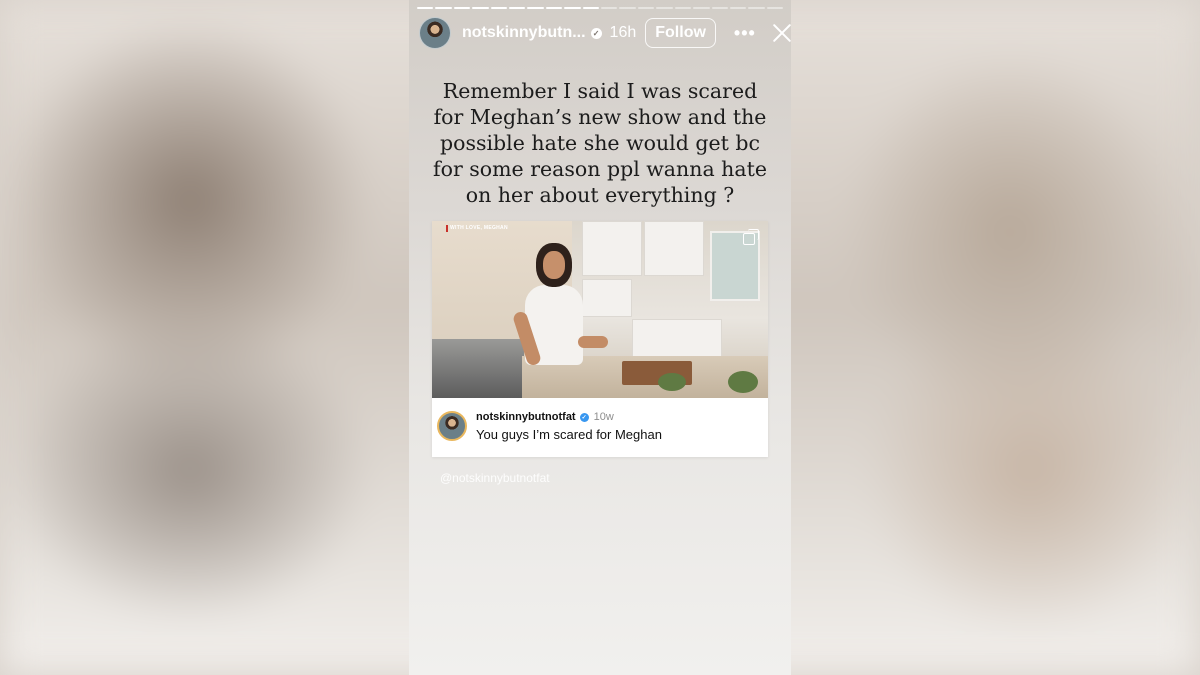 The width and height of the screenshot is (1200, 675). What do you see at coordinates (745, 33) in the screenshot?
I see `more-options-icon: •••` at bounding box center [745, 33].